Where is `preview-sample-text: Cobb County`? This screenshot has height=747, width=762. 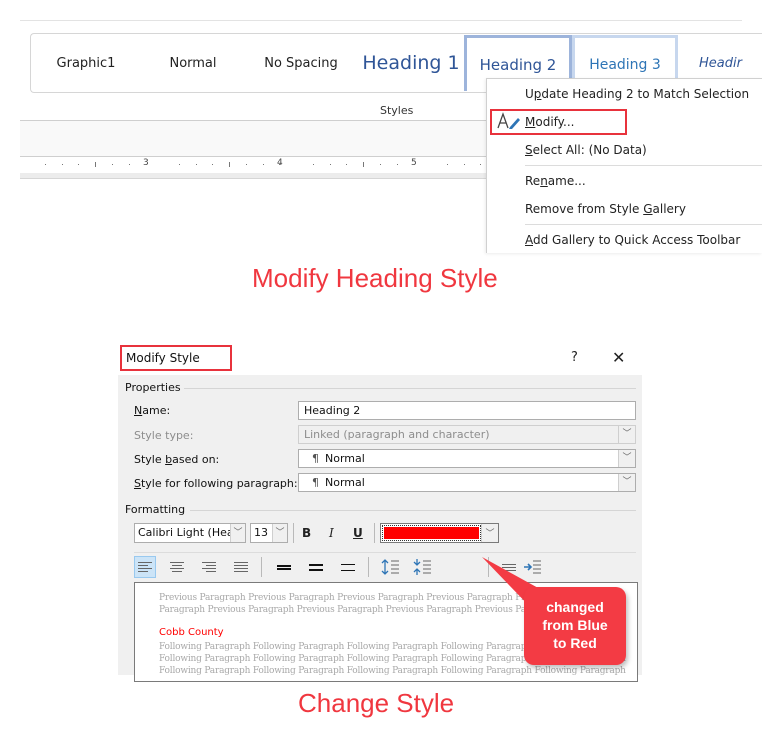 preview-sample-text: Cobb County is located at coordinates (191, 632).